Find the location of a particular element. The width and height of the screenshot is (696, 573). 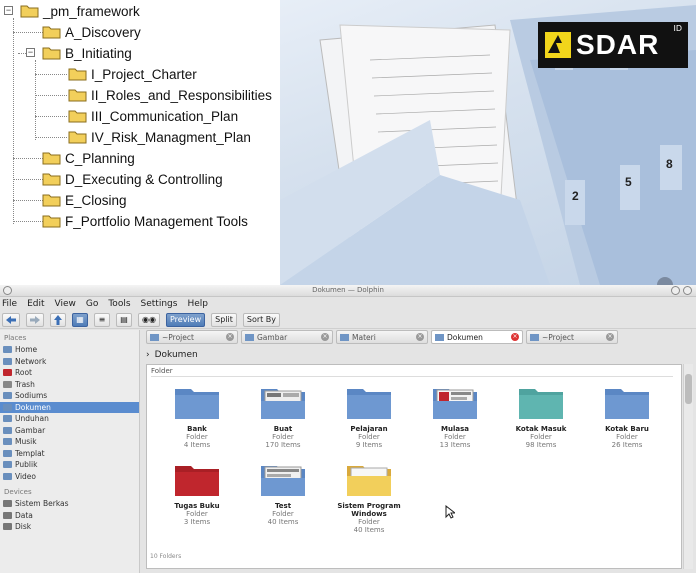

place-sodiums: Sodiums is located at coordinates (69, 396).